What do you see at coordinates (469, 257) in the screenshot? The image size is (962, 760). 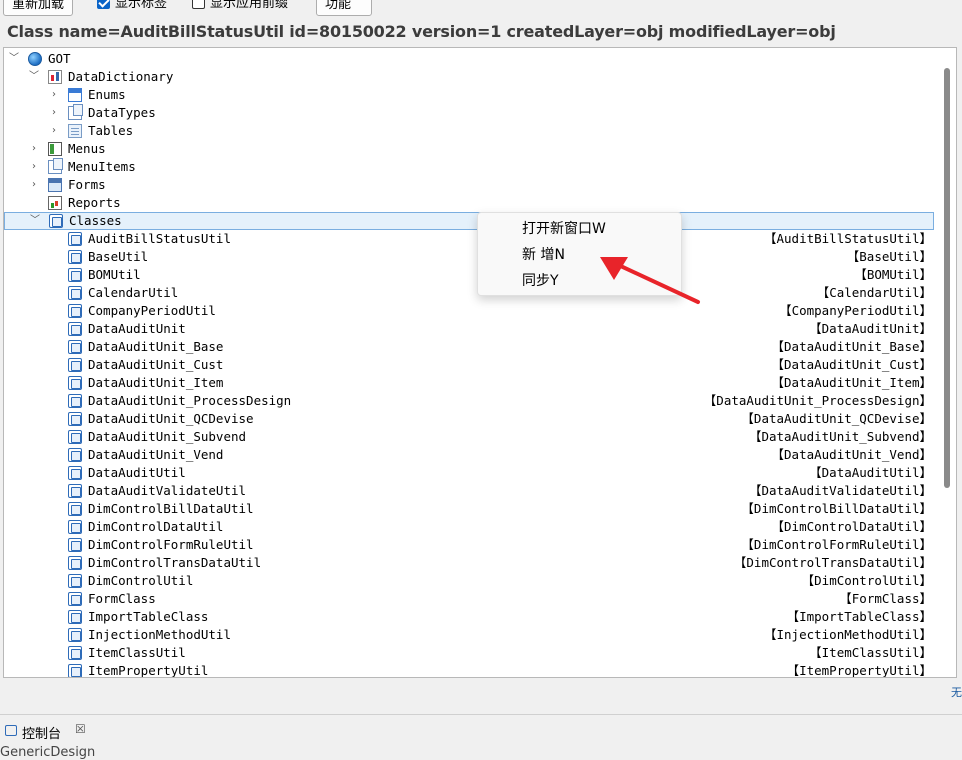 I see `tree-node-class: BaseUtil 【BaseUtil】` at bounding box center [469, 257].